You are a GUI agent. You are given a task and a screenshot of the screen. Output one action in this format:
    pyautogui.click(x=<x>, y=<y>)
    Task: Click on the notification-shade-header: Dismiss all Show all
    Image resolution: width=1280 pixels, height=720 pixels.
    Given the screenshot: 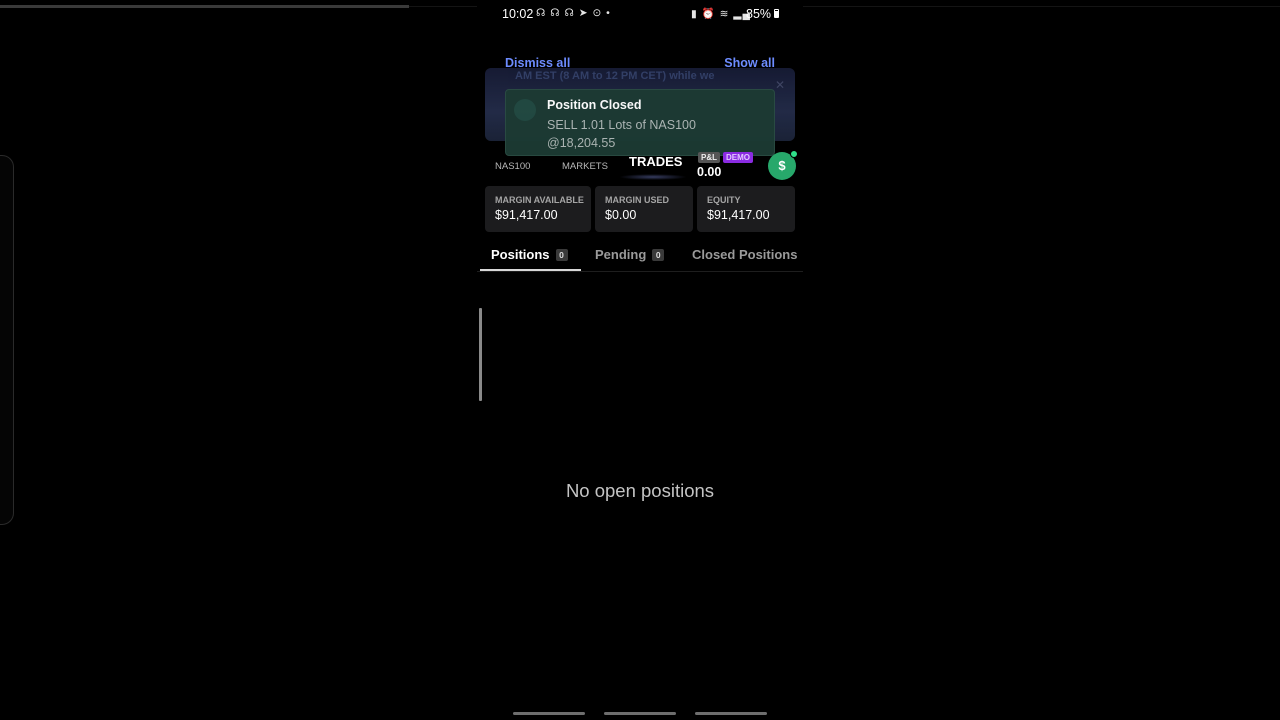 What is the action you would take?
    pyautogui.click(x=640, y=63)
    